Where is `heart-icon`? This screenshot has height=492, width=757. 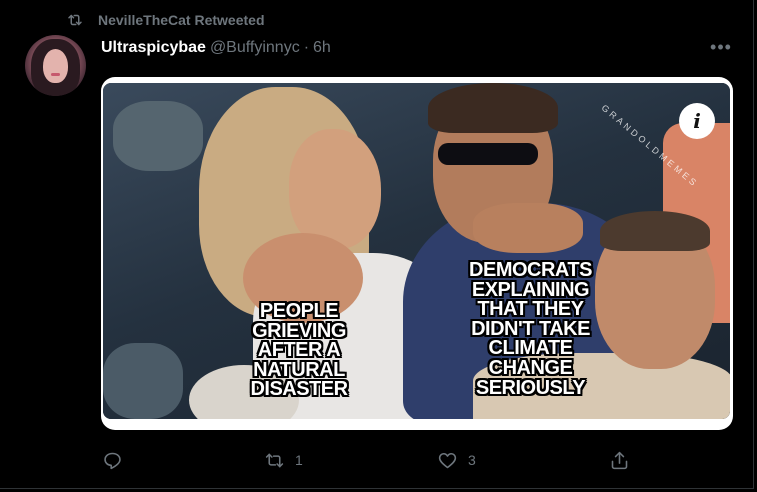
heart-icon is located at coordinates (447, 460).